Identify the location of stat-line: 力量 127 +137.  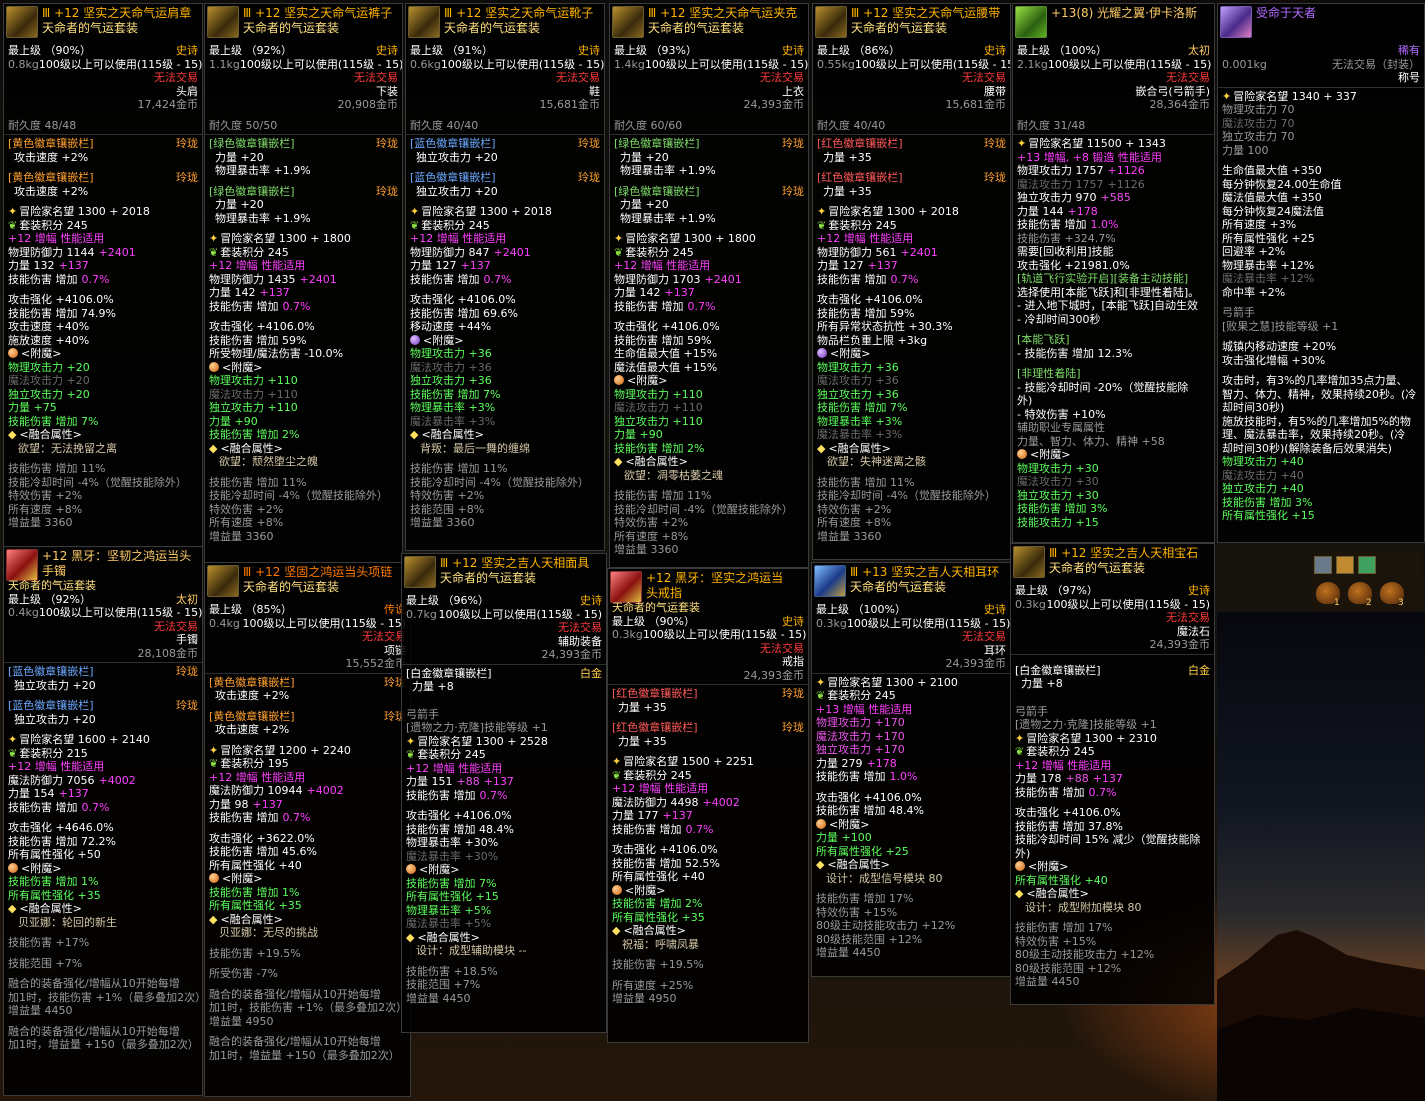
(911, 266).